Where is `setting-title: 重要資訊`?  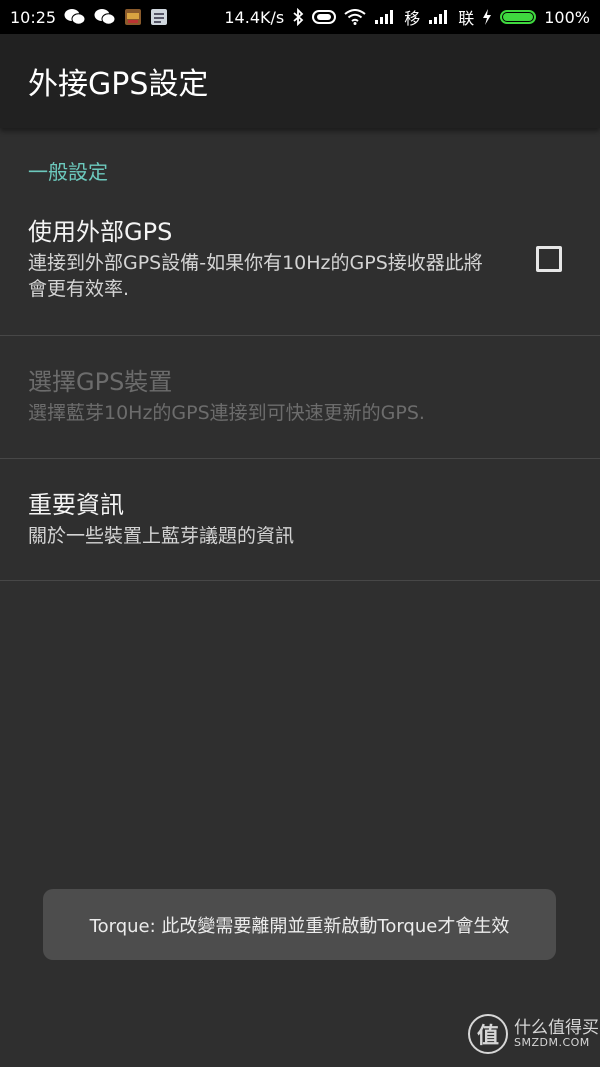 setting-title: 重要資訊 is located at coordinates (76, 505).